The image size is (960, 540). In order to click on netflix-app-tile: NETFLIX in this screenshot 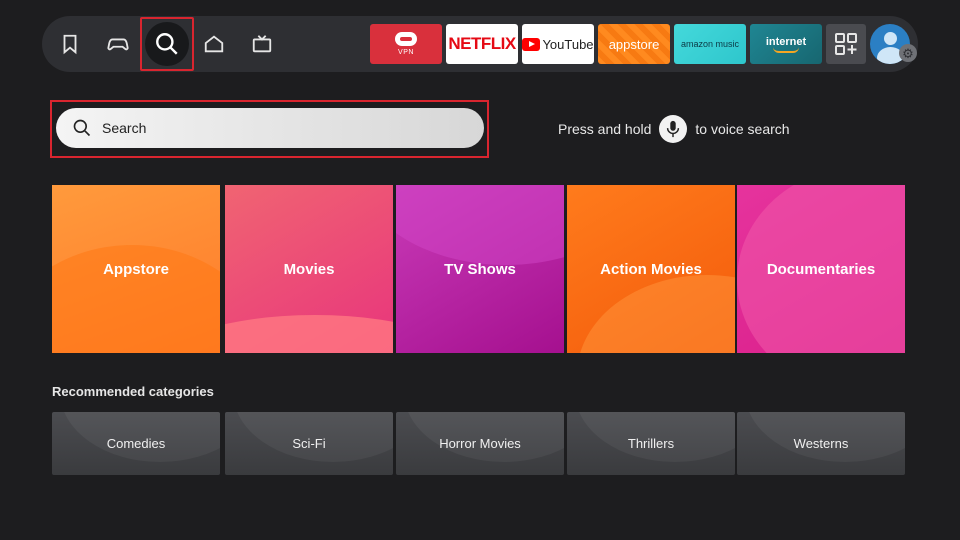, I will do `click(482, 44)`.